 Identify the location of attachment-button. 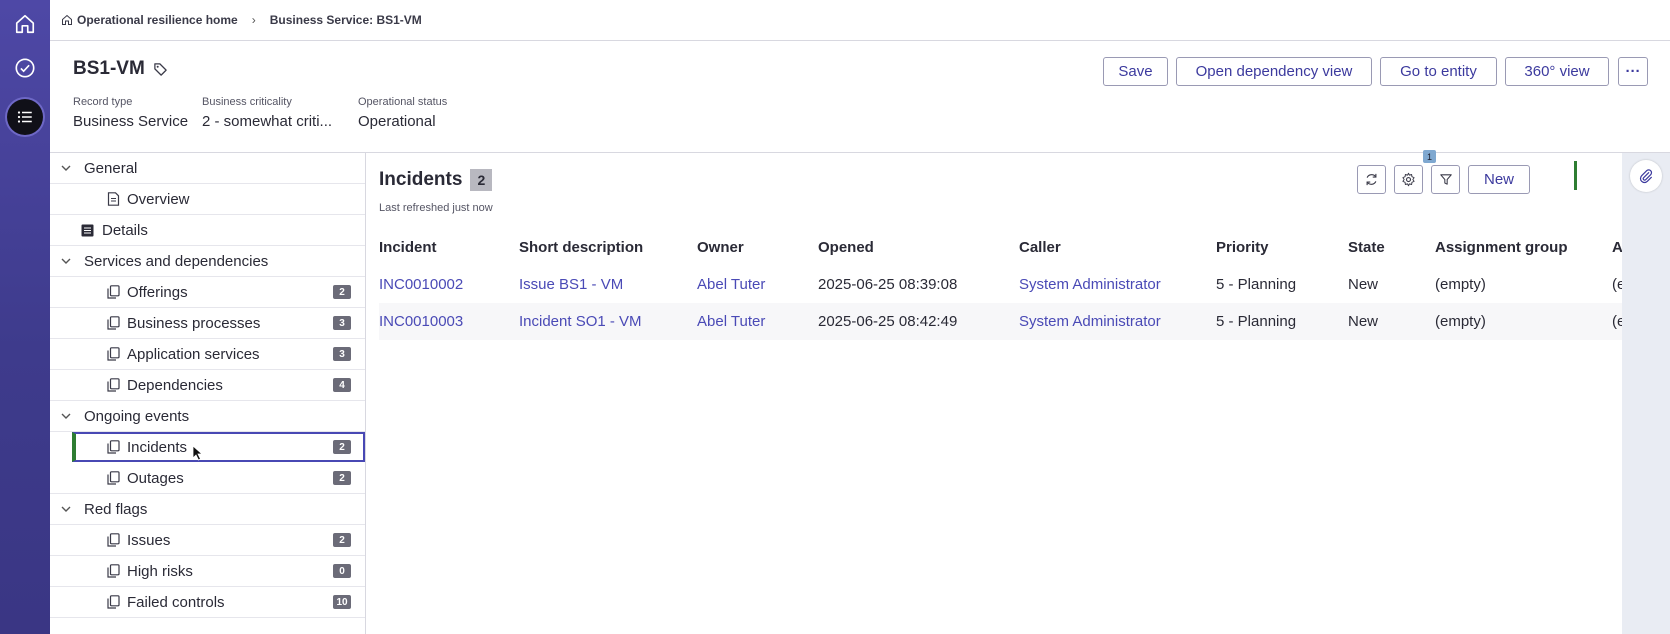
(1646, 176).